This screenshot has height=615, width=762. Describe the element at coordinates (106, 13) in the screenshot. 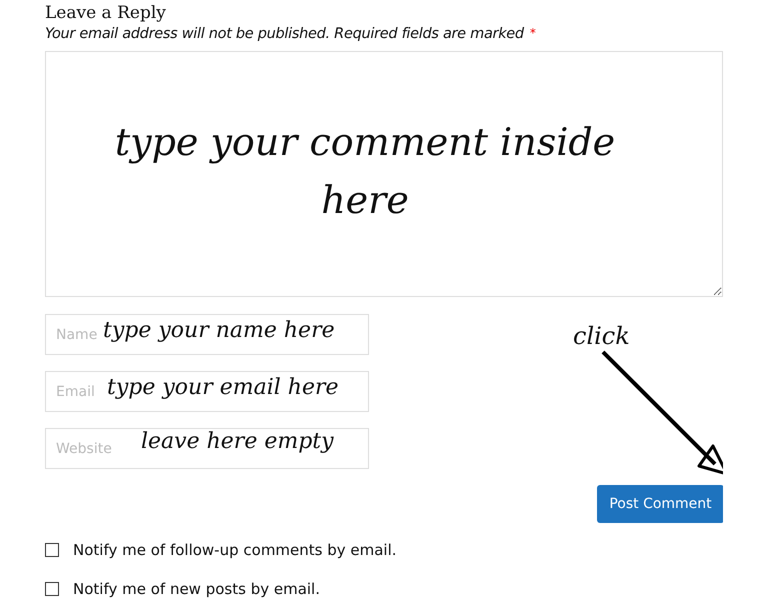

I see `section-heading: Leave a Reply` at that location.